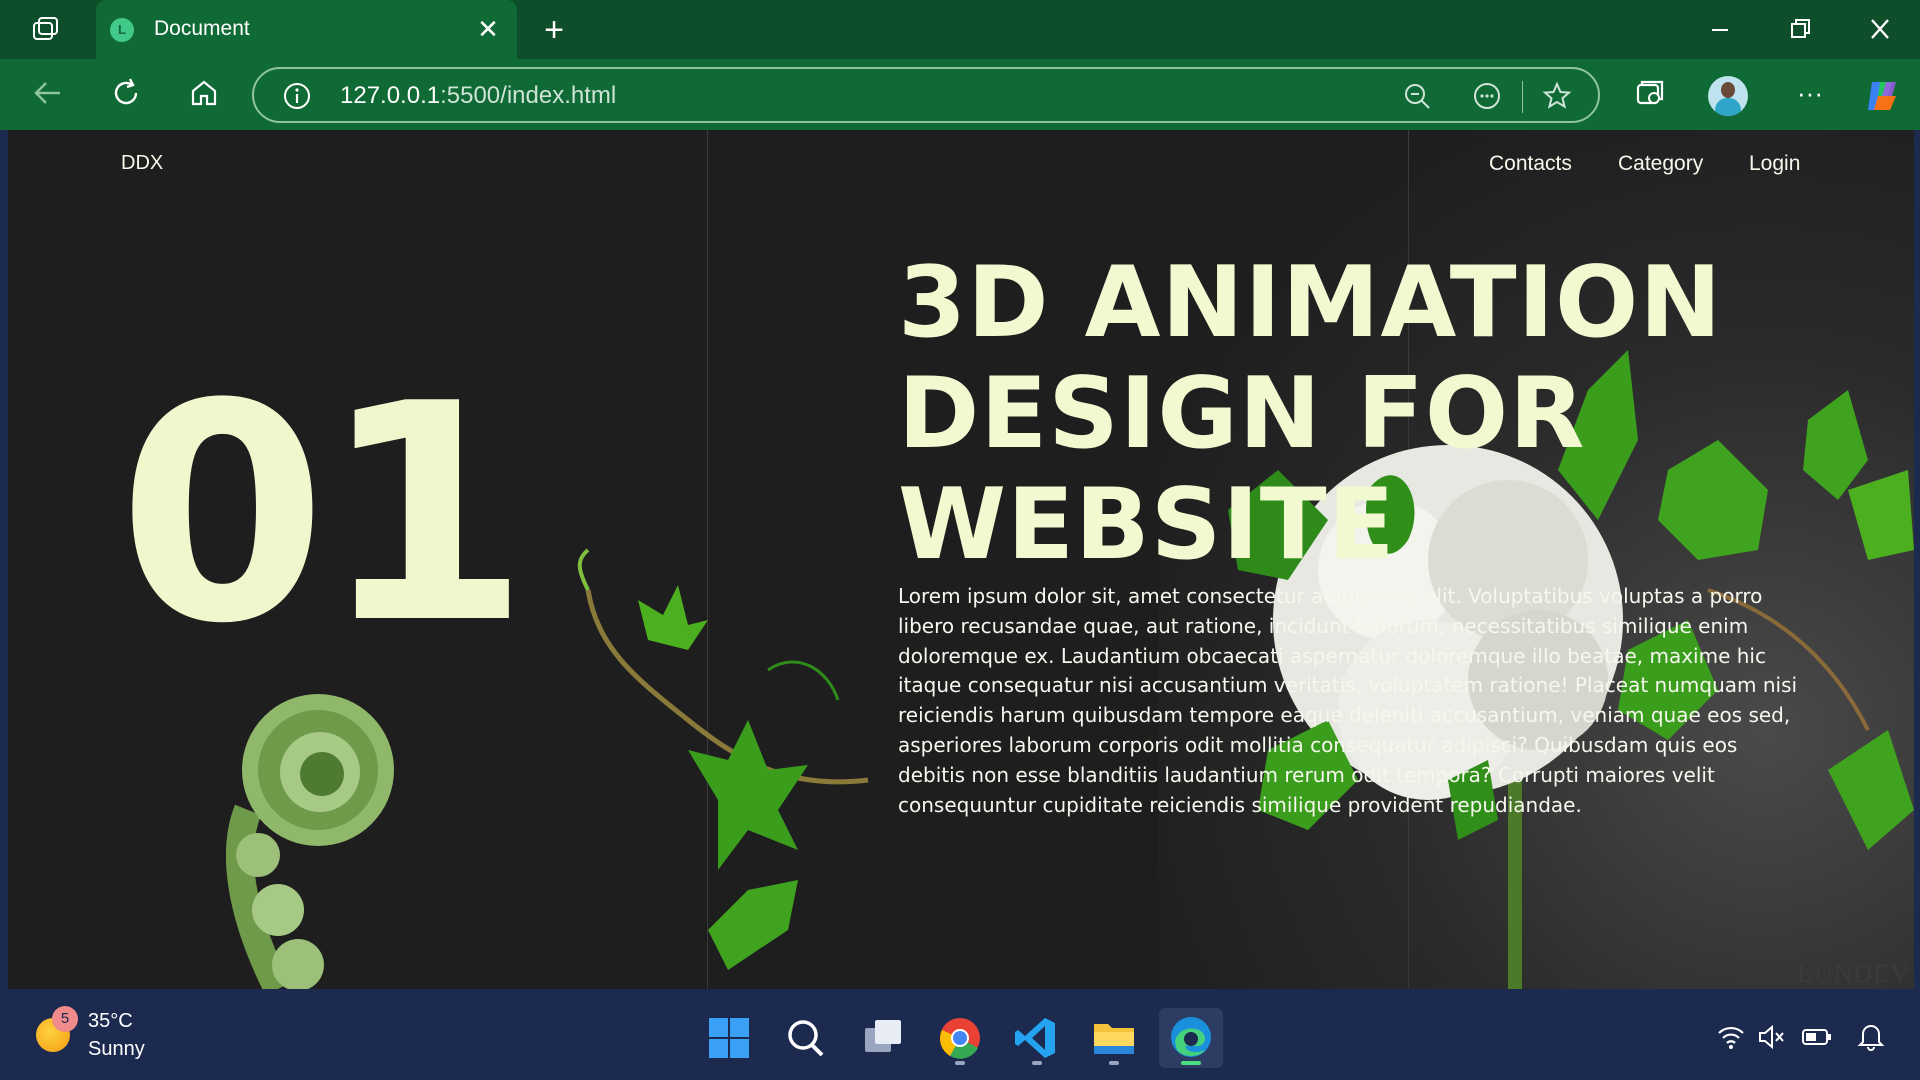 The width and height of the screenshot is (1920, 1080). I want to click on tab-document: L Document ✕, so click(306, 29).